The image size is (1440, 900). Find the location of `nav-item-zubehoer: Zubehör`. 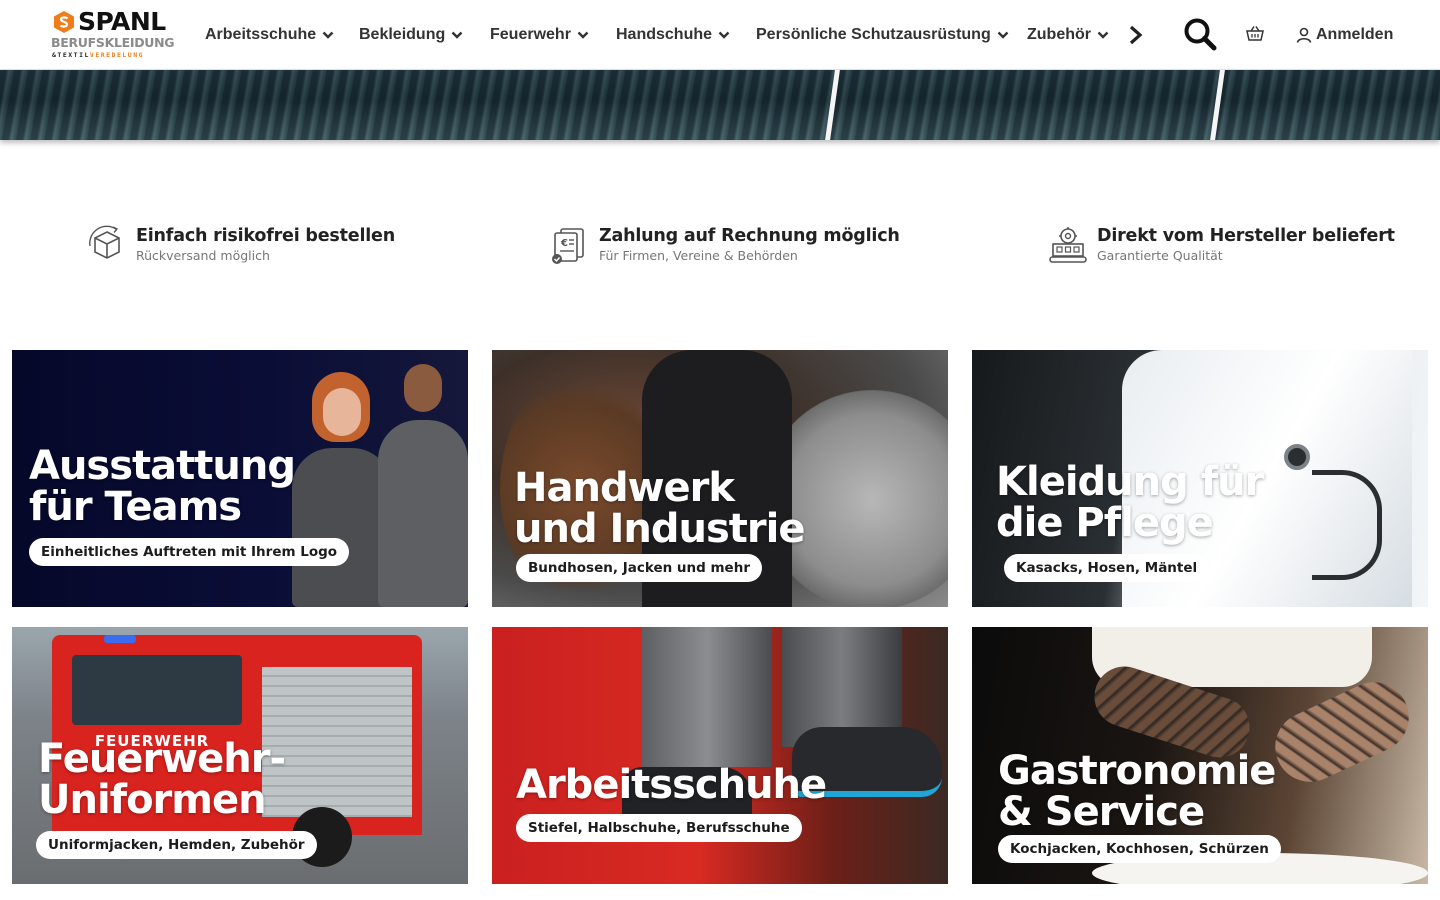

nav-item-zubehoer: Zubehör is located at coordinates (1068, 35).